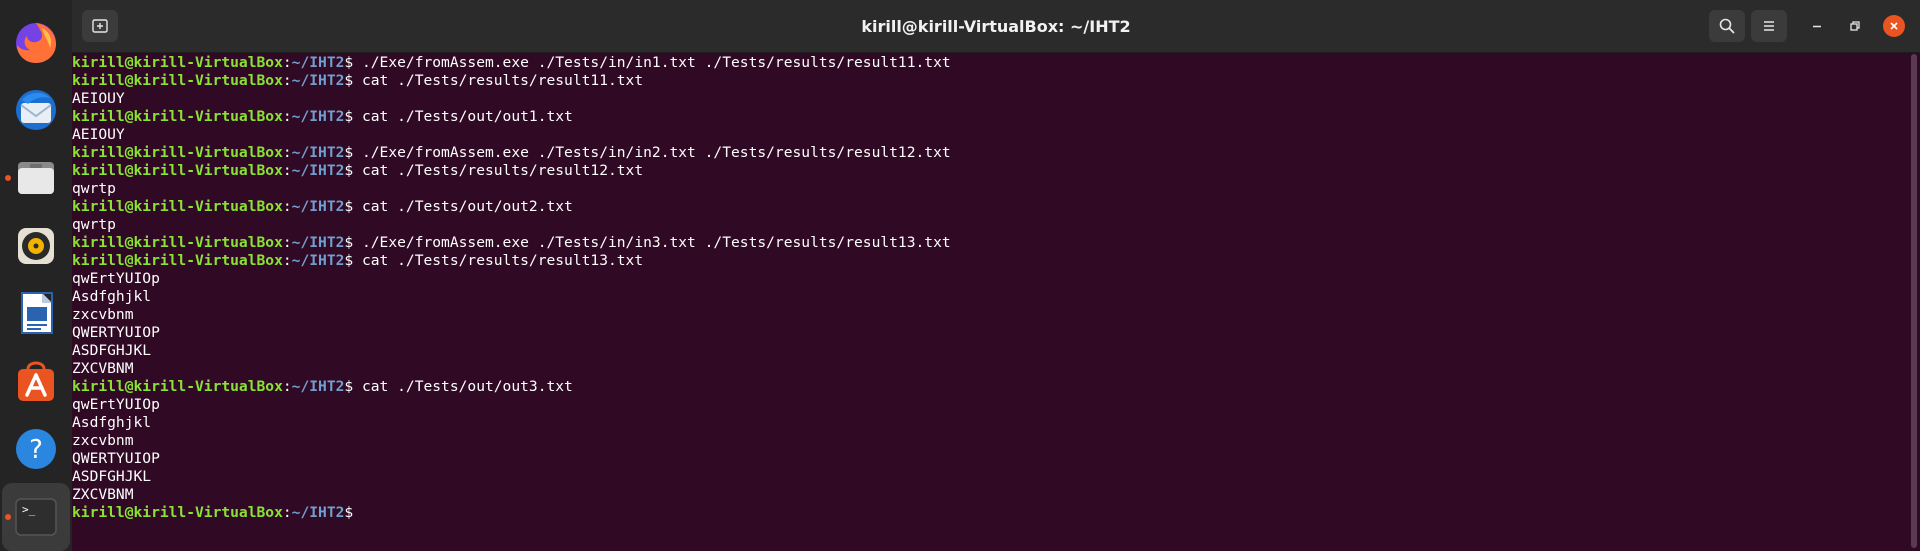  I want to click on writer-icon, so click(37, 313).